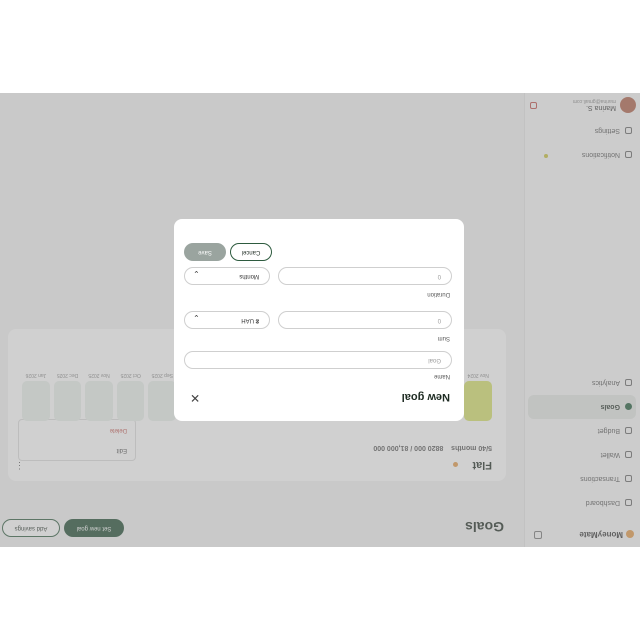 Image resolution: width=640 pixels, height=640 pixels. What do you see at coordinates (205, 252) in the screenshot?
I see `save-button: Save` at bounding box center [205, 252].